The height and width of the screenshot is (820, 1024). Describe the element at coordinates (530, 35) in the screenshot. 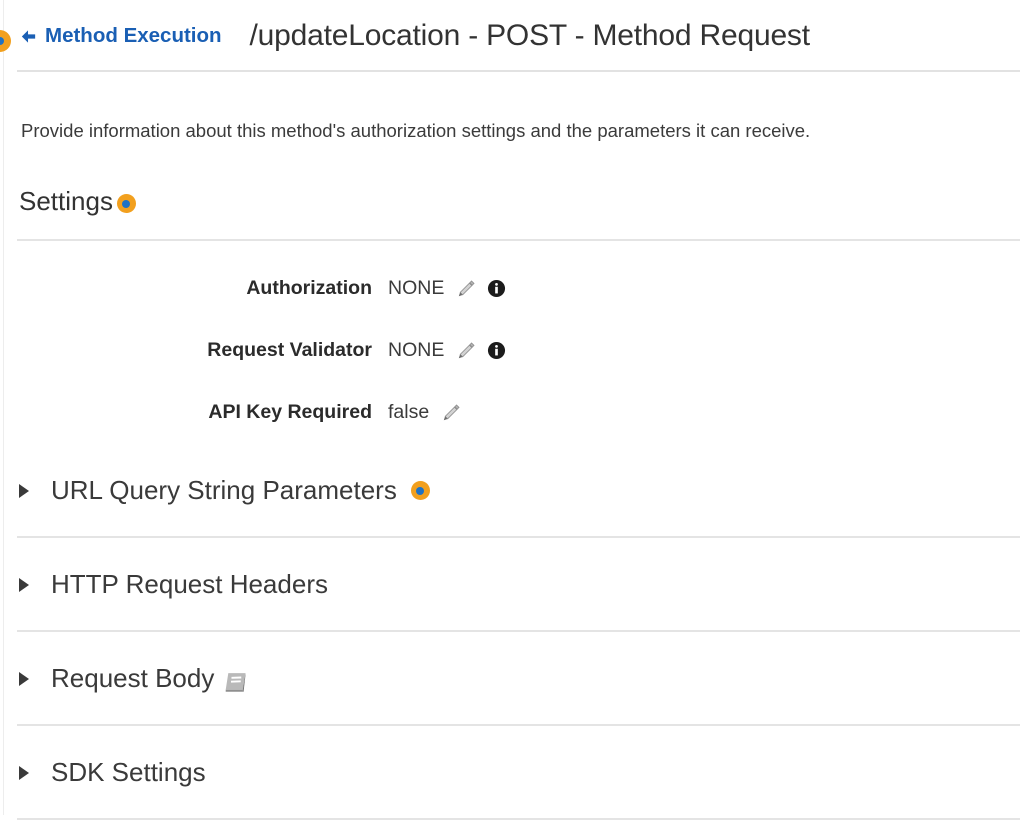

I see `page-title: /updateLocation - POST - Method Request` at that location.